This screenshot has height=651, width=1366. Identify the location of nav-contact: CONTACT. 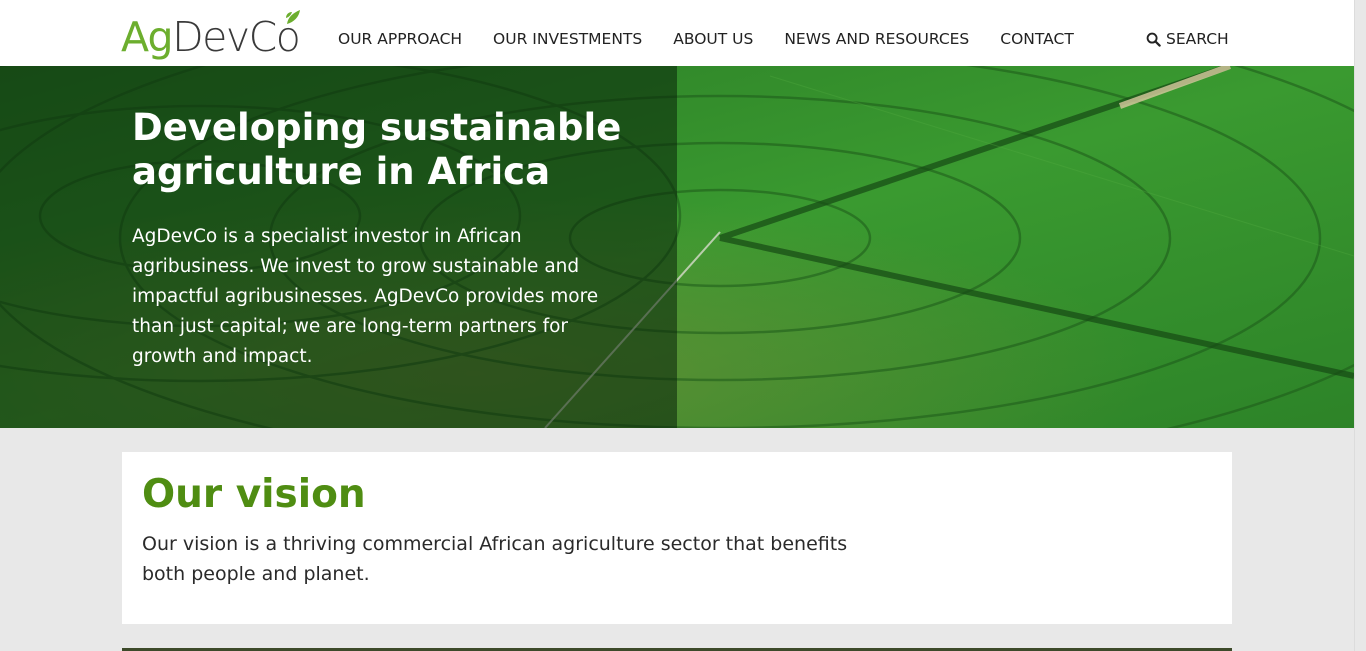
(1037, 39).